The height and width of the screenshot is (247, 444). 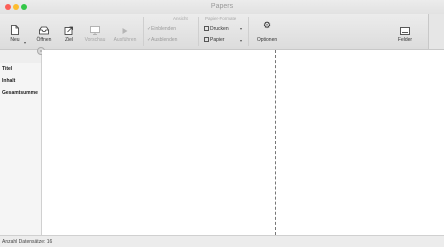 What do you see at coordinates (222, 241) in the screenshot?
I see `status-bar: Anzahl Datensätze: 16` at bounding box center [222, 241].